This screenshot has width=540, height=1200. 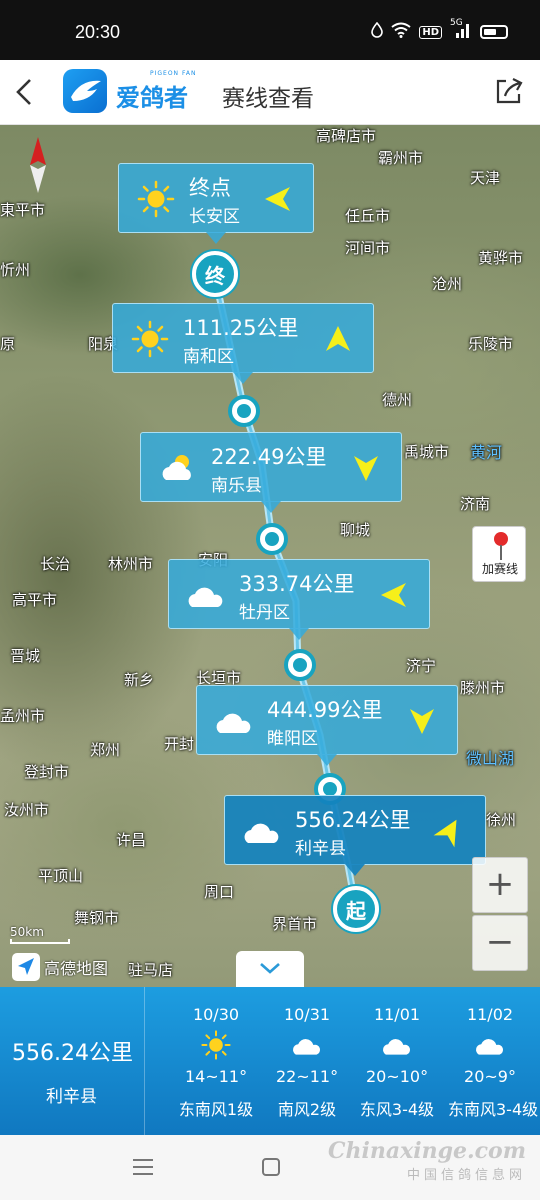 What do you see at coordinates (264, 613) in the screenshot?
I see `card-place: 牡丹区` at bounding box center [264, 613].